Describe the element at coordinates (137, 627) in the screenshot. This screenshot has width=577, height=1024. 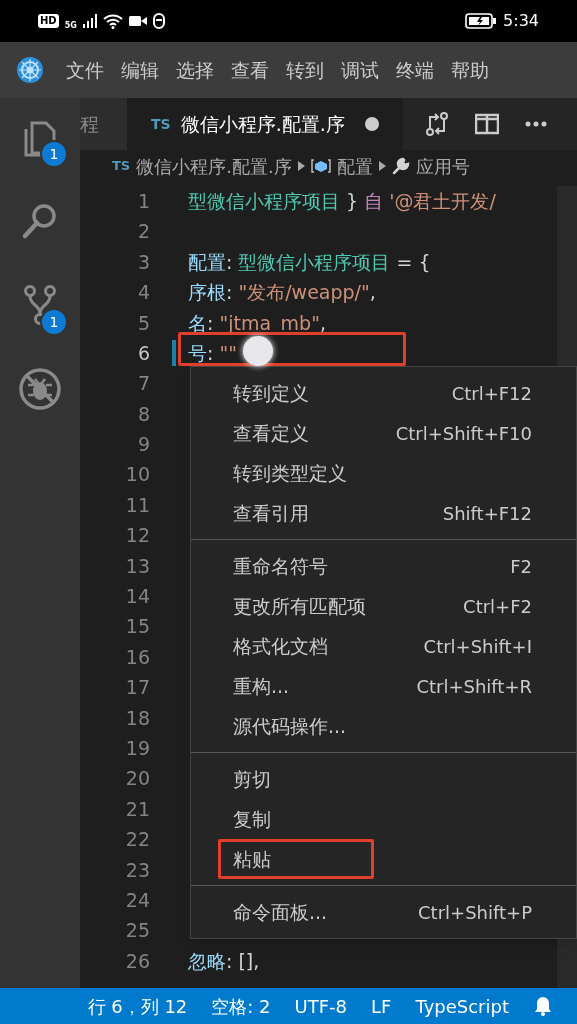
I see `line-number: 15` at that location.